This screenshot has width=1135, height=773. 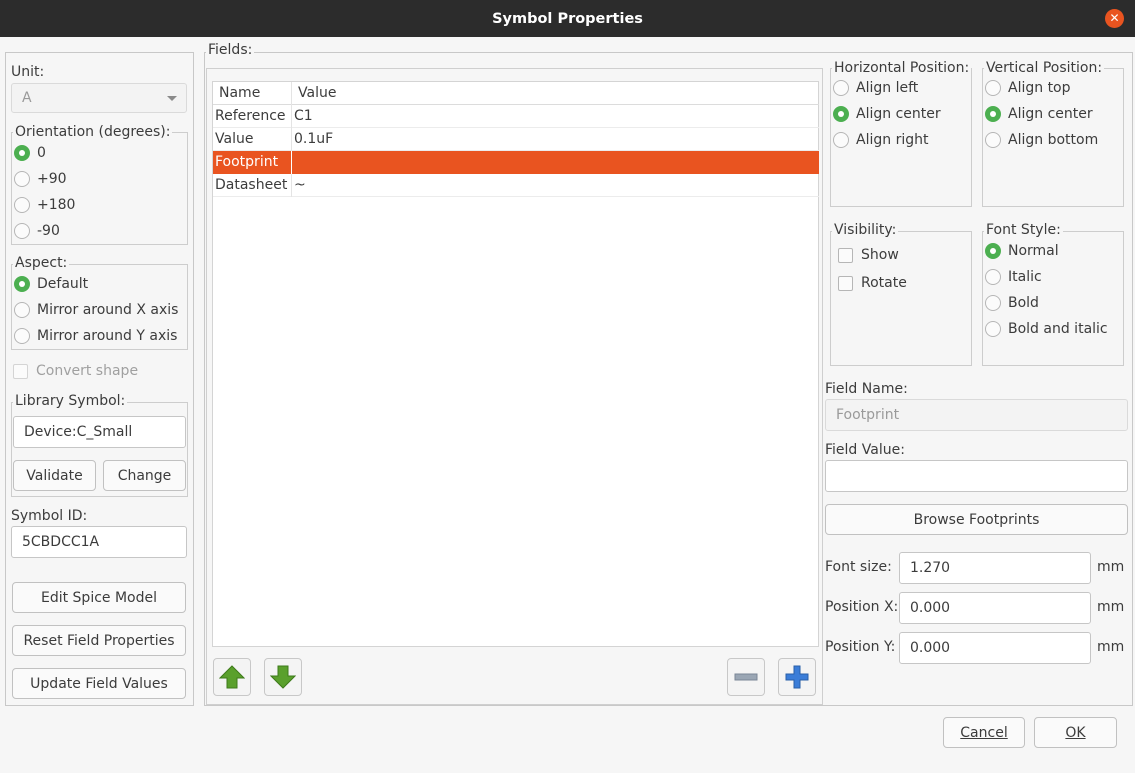 I want to click on field-value-cell: C1, so click(x=303, y=116).